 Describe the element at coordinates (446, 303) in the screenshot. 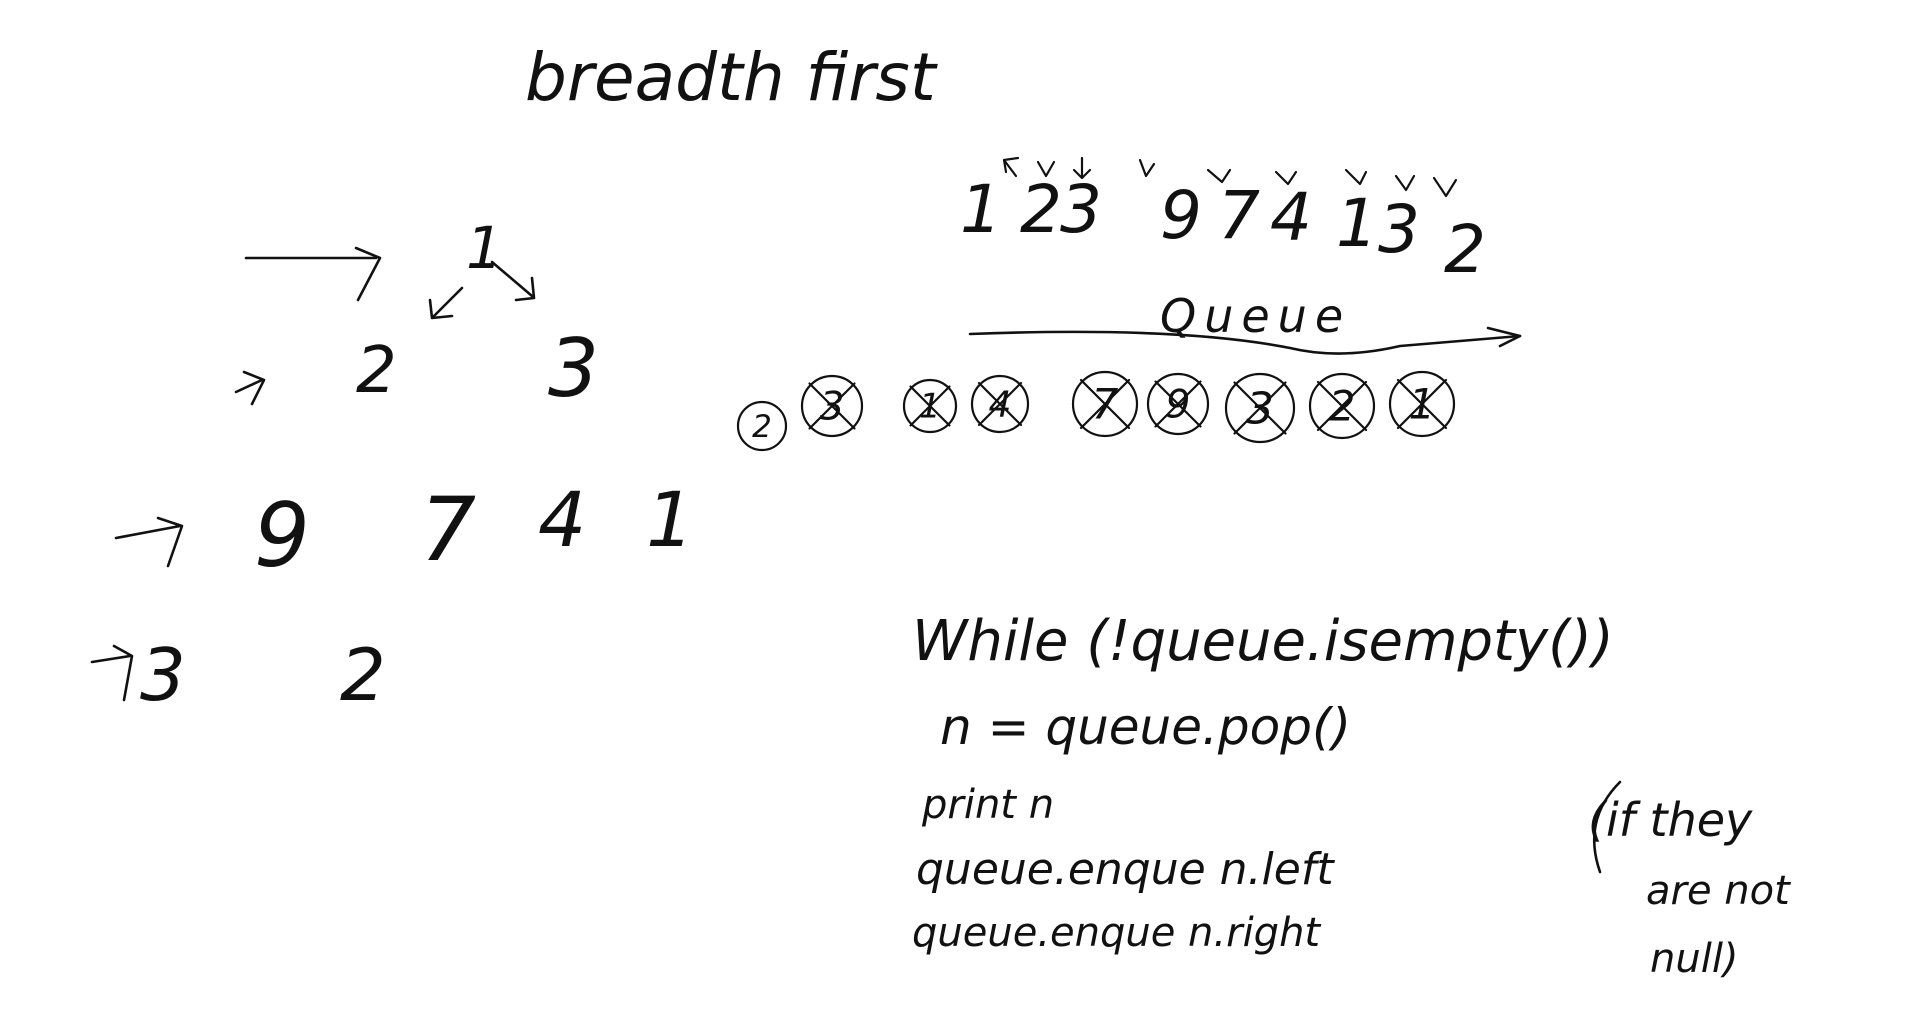

I see `edge-arrow-left` at that location.